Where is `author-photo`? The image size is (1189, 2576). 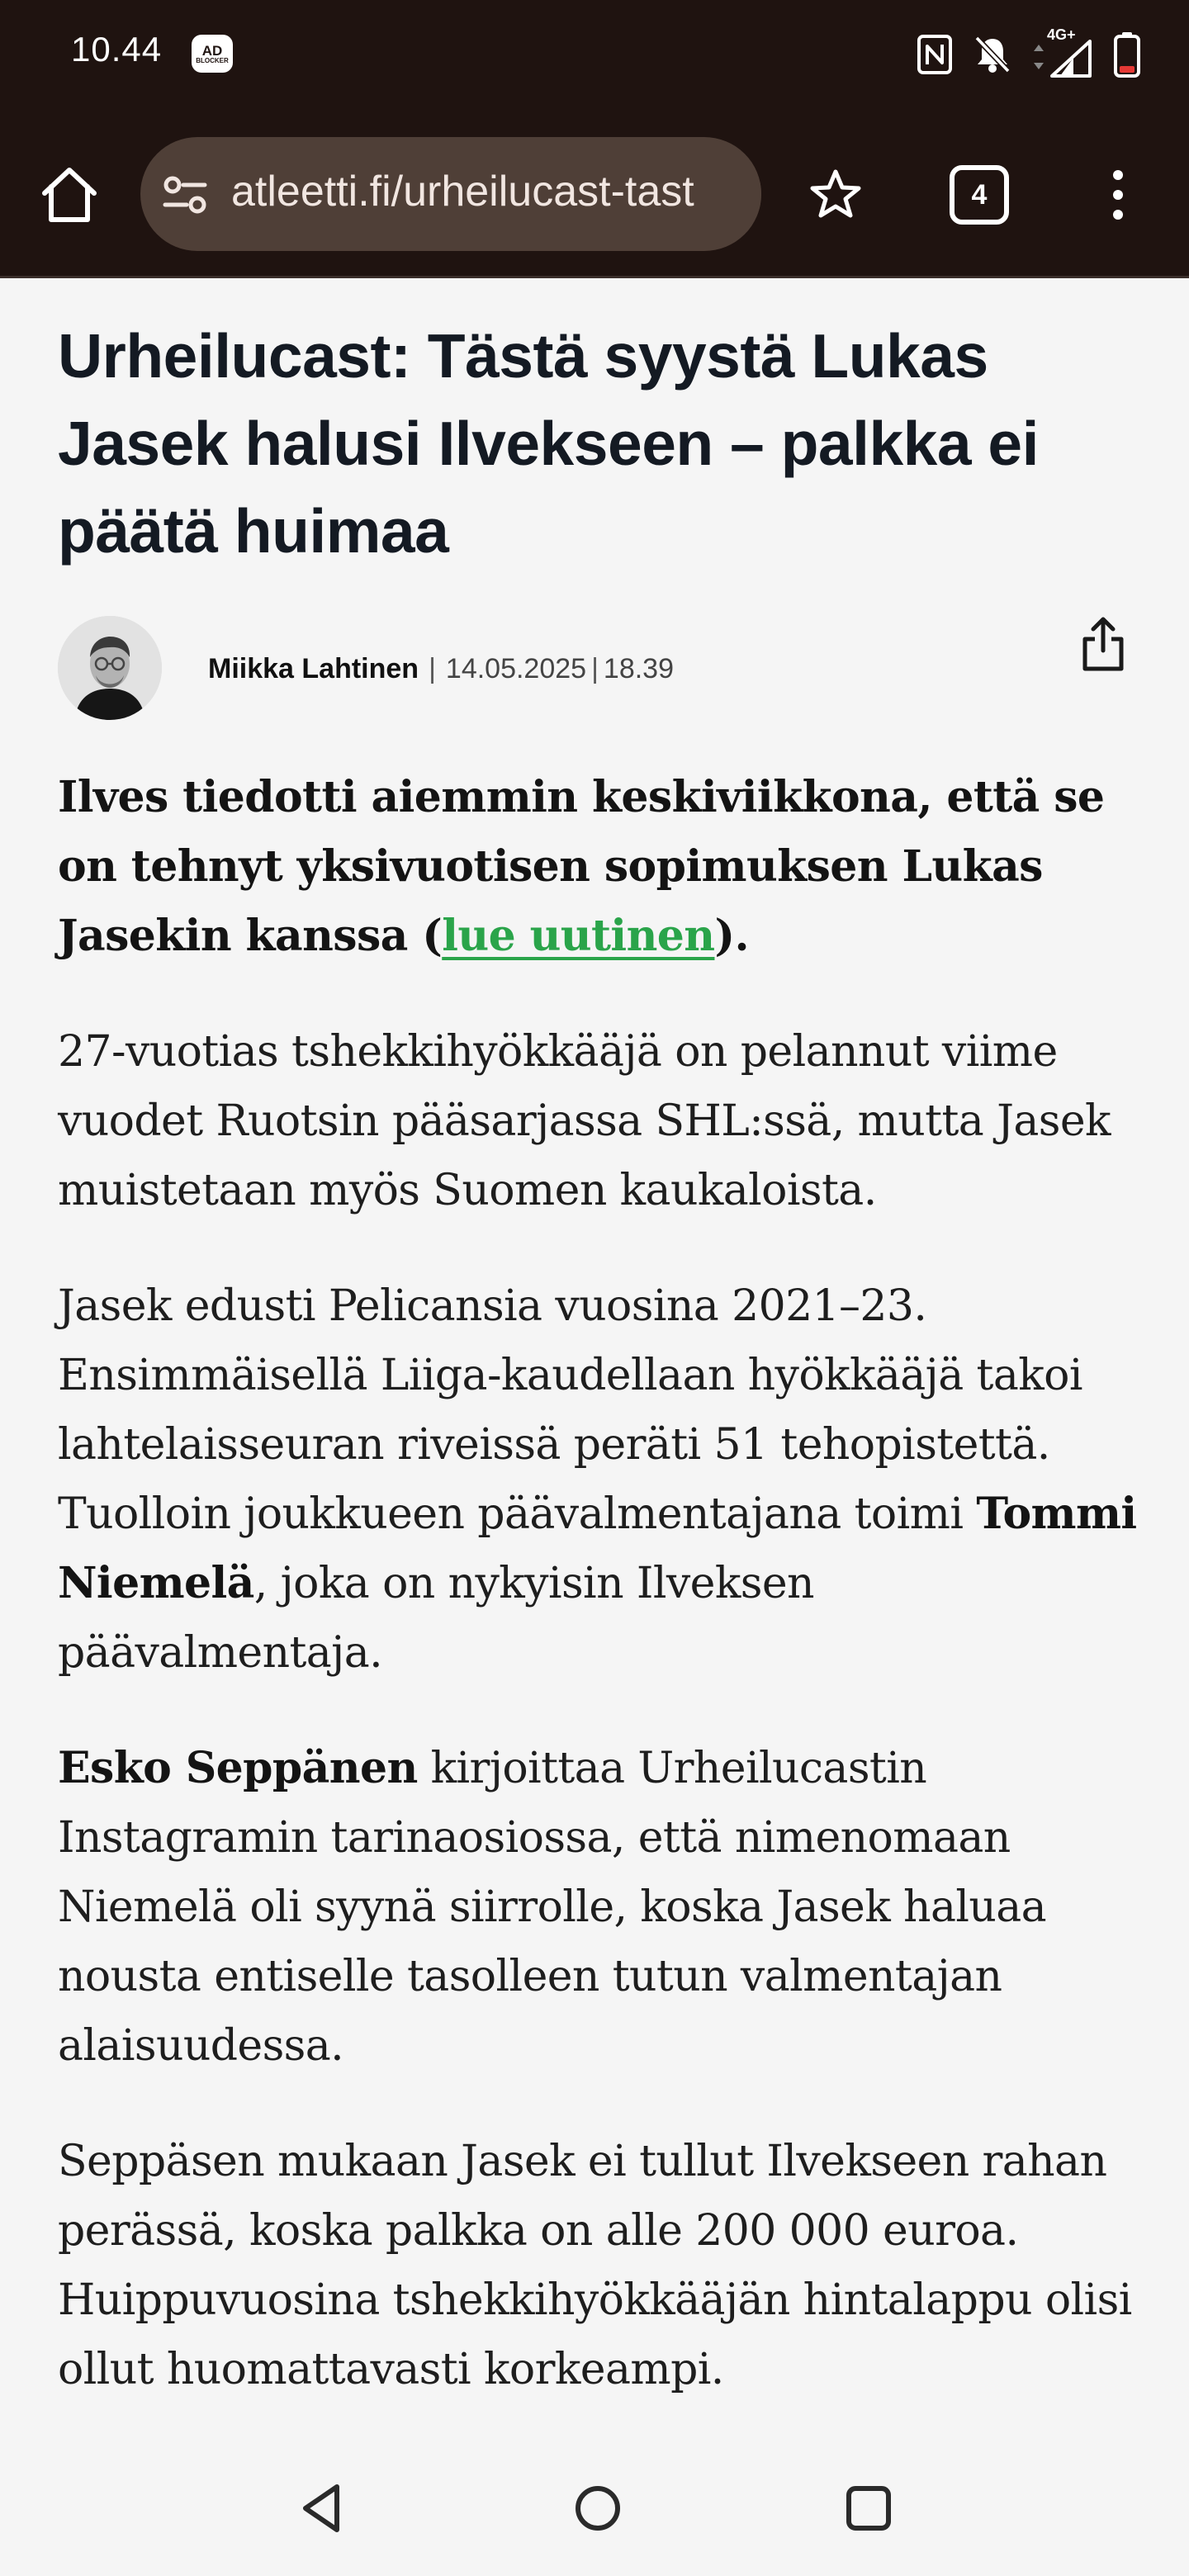 author-photo is located at coordinates (110, 668).